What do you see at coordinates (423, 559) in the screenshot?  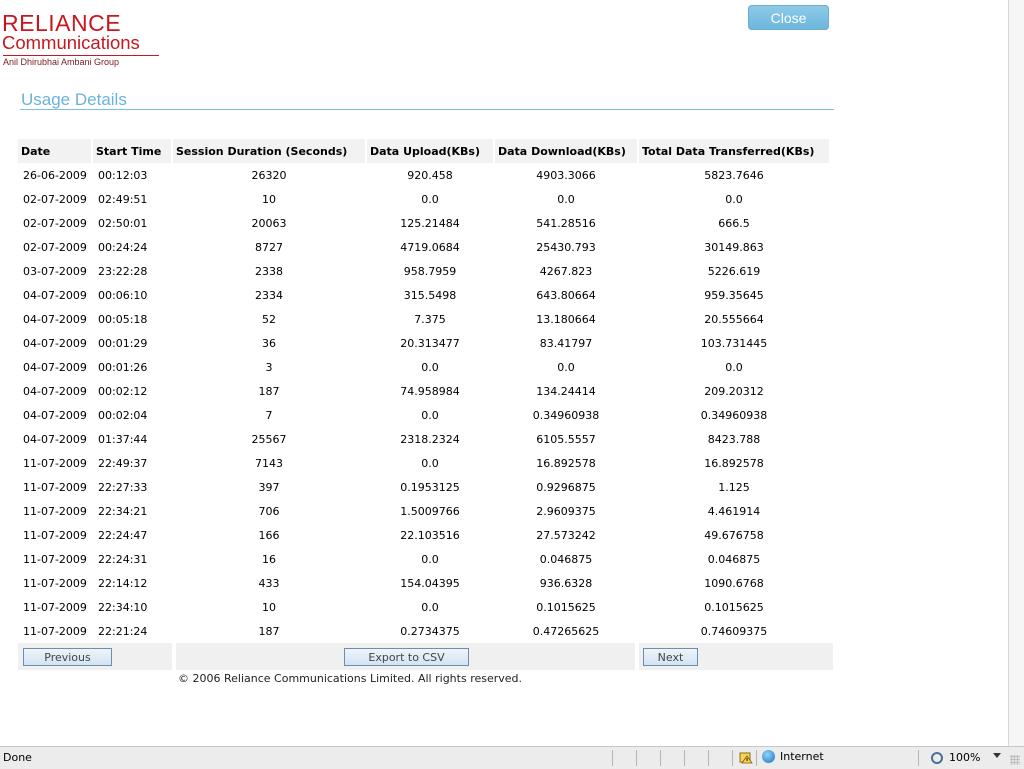 I see `table-row: 11-07-2009 22:24:31 16 0.0 0.046875 0.046875` at bounding box center [423, 559].